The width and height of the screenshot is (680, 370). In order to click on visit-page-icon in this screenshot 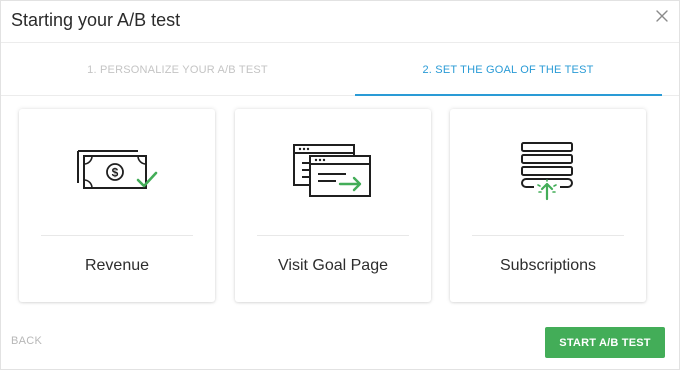, I will do `click(332, 170)`.